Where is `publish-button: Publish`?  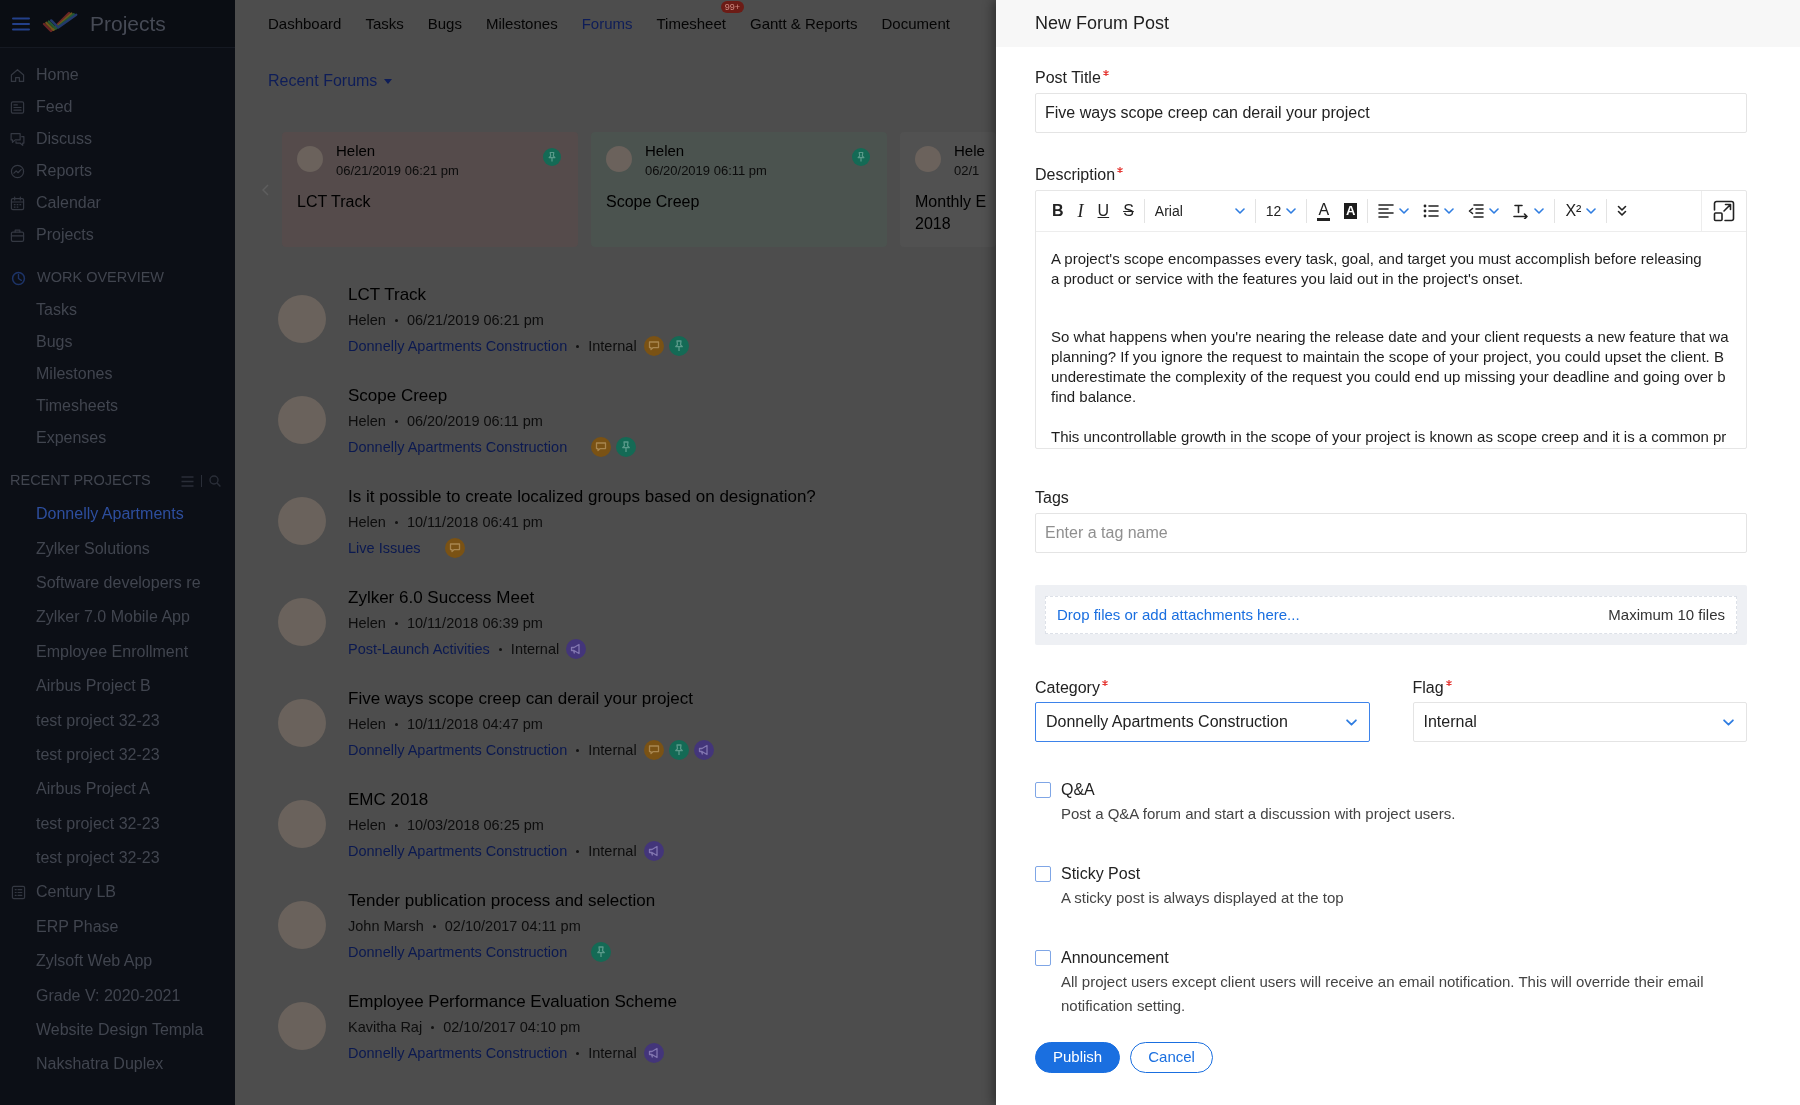
publish-button: Publish is located at coordinates (1078, 1057).